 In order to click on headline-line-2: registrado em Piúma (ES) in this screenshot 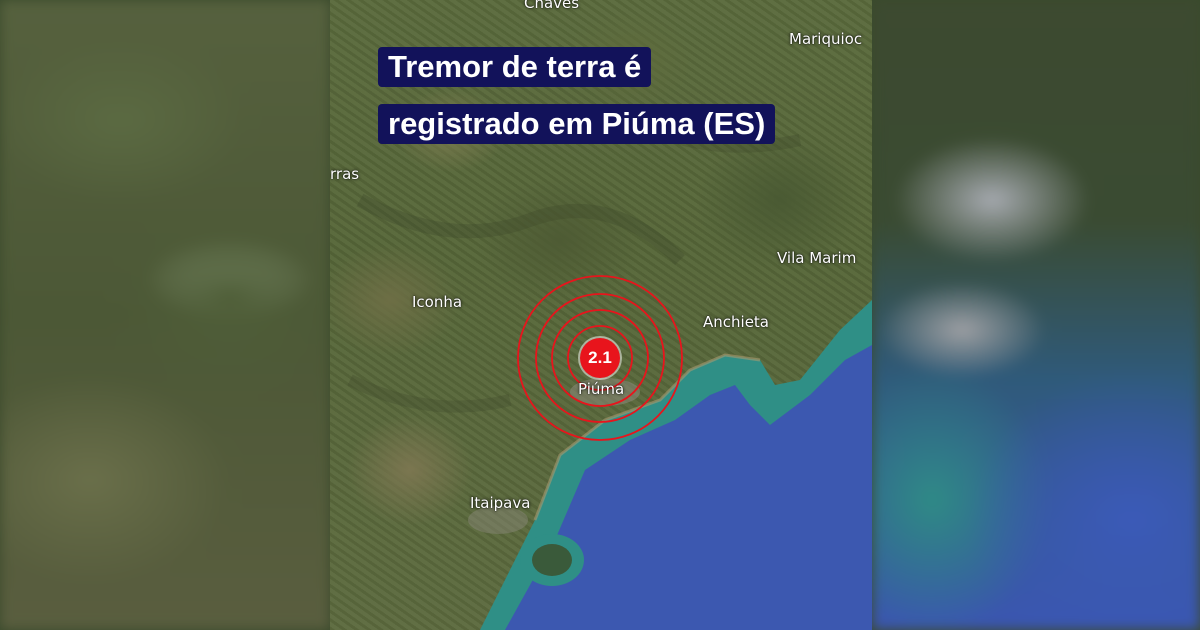, I will do `click(577, 124)`.